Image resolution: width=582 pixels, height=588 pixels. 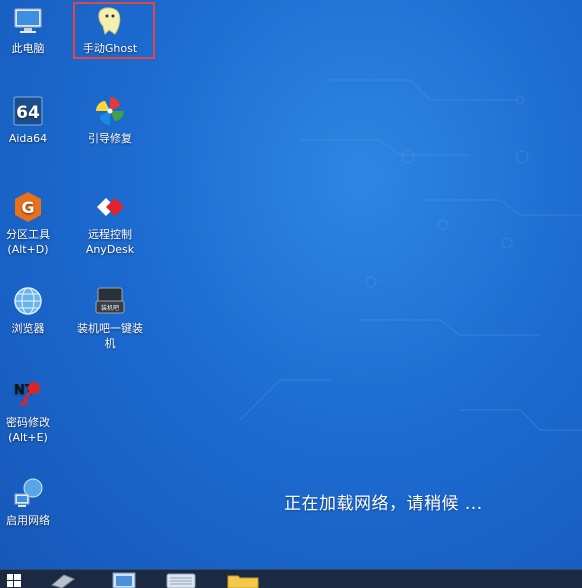 What do you see at coordinates (28, 138) in the screenshot?
I see `desktop-icon-label: Aida64` at bounding box center [28, 138].